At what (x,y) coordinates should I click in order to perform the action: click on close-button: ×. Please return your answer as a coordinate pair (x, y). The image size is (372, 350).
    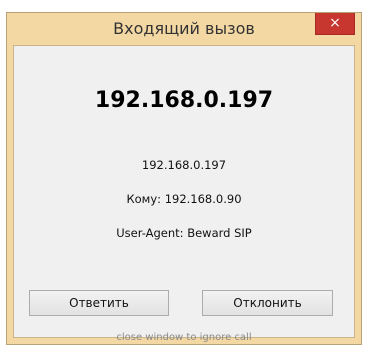
    Looking at the image, I should click on (335, 24).